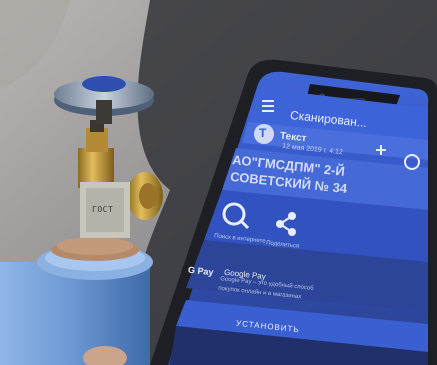  Describe the element at coordinates (267, 105) in the screenshot. I see `menu-icon` at that location.